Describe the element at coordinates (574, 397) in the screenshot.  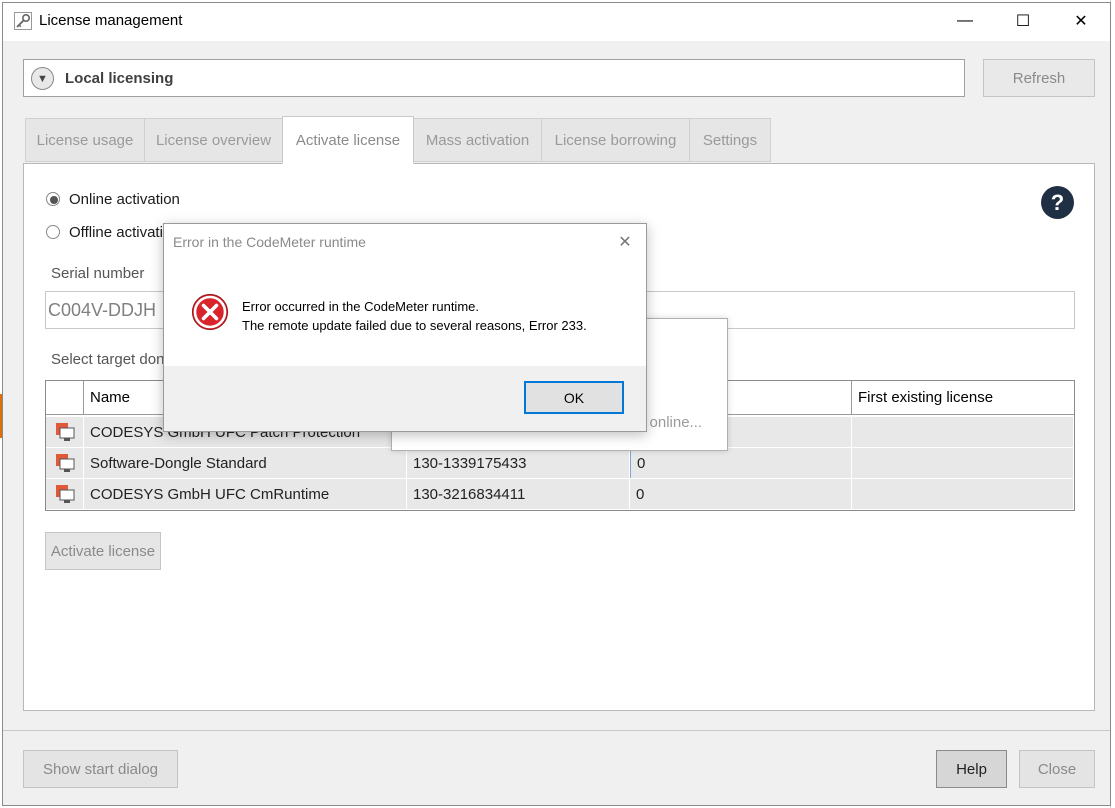
I see `ok-button: OK` at that location.